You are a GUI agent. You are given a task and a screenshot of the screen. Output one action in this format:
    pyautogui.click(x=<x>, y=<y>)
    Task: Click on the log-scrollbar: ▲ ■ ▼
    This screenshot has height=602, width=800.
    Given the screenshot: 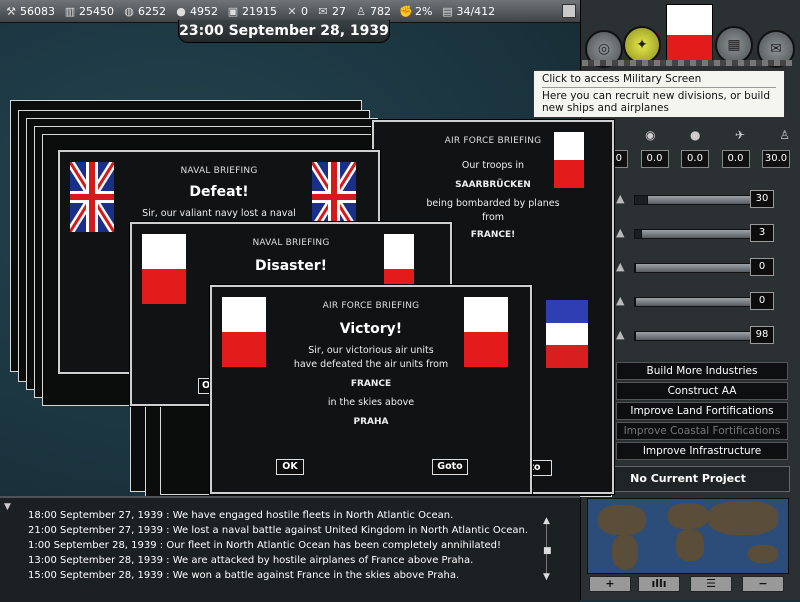 What is the action you would take?
    pyautogui.click(x=550, y=549)
    